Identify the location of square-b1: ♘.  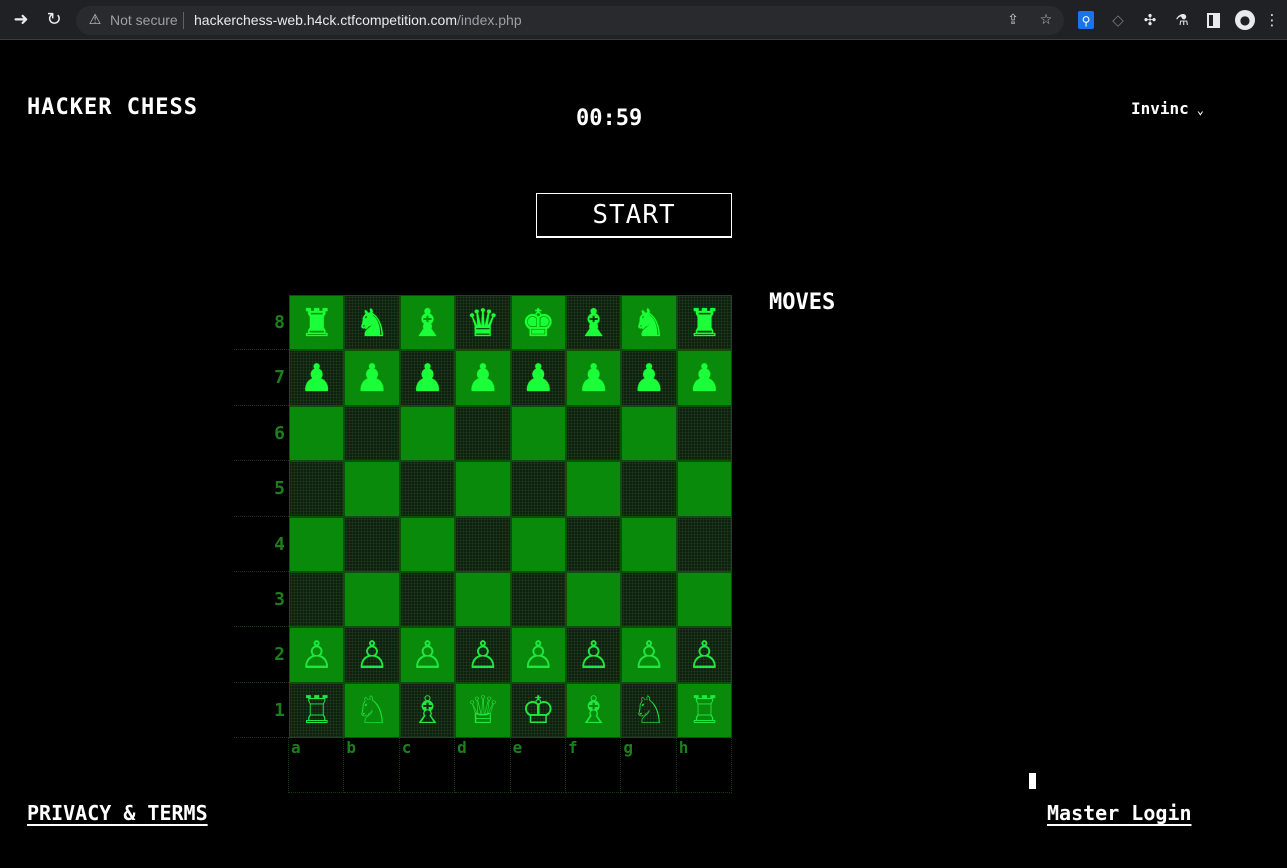
(372, 710).